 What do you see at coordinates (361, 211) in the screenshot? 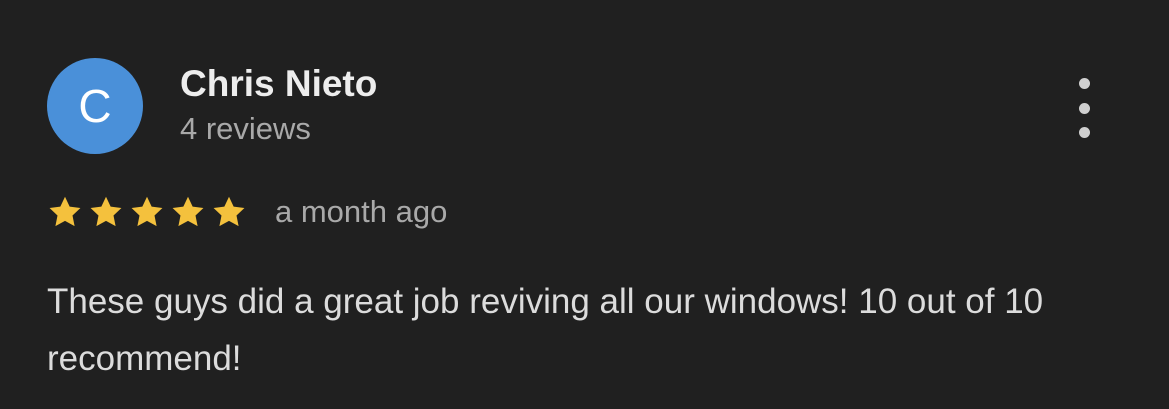
I see `review-time: a month ago` at bounding box center [361, 211].